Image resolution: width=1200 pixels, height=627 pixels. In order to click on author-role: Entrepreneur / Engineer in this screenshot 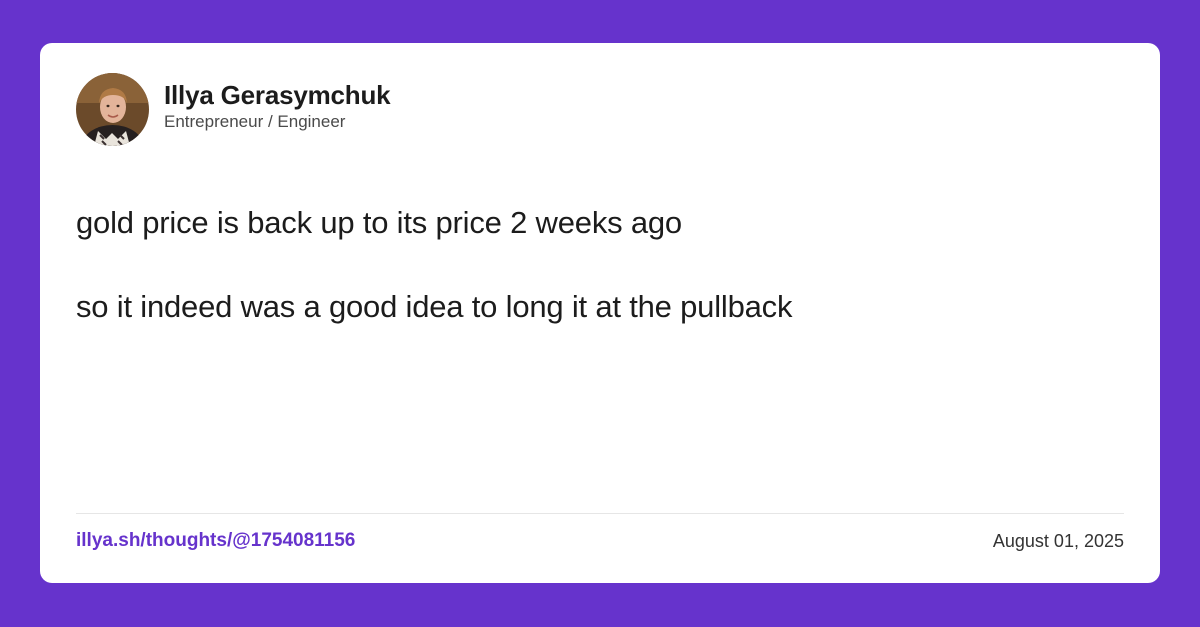, I will do `click(255, 121)`.